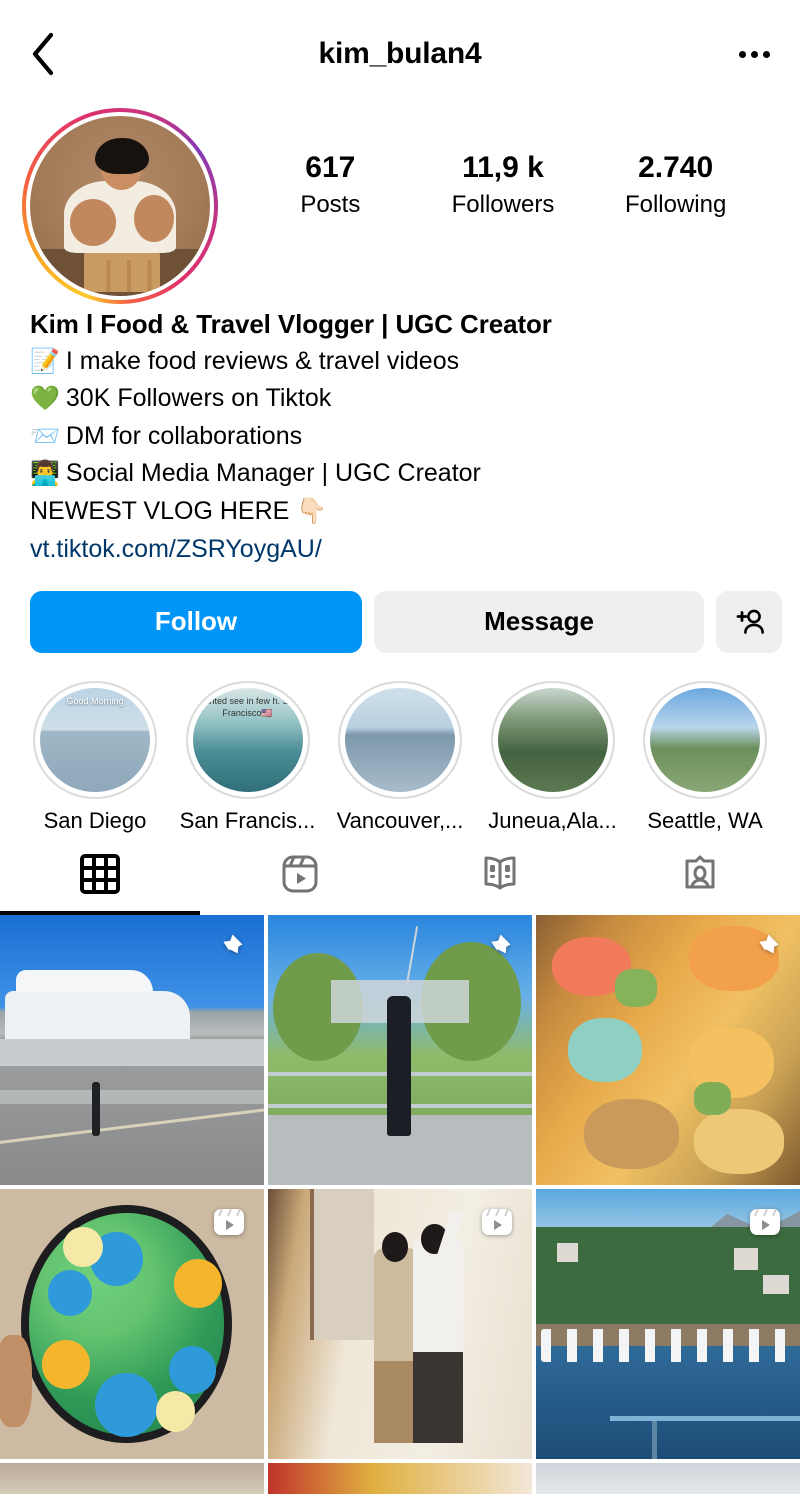 This screenshot has width=800, height=1494. I want to click on highlight-cover: Good Morning, so click(95, 740).